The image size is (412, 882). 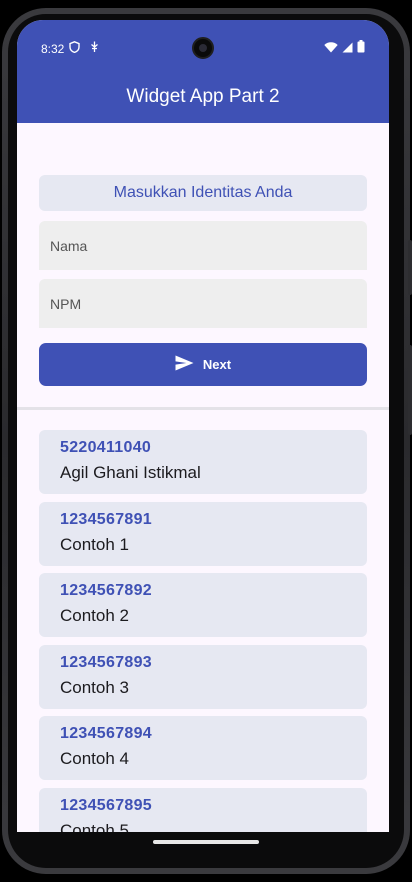 I want to click on list-item: 5220411040 Agil Ghani Istikmal, so click(x=203, y=462).